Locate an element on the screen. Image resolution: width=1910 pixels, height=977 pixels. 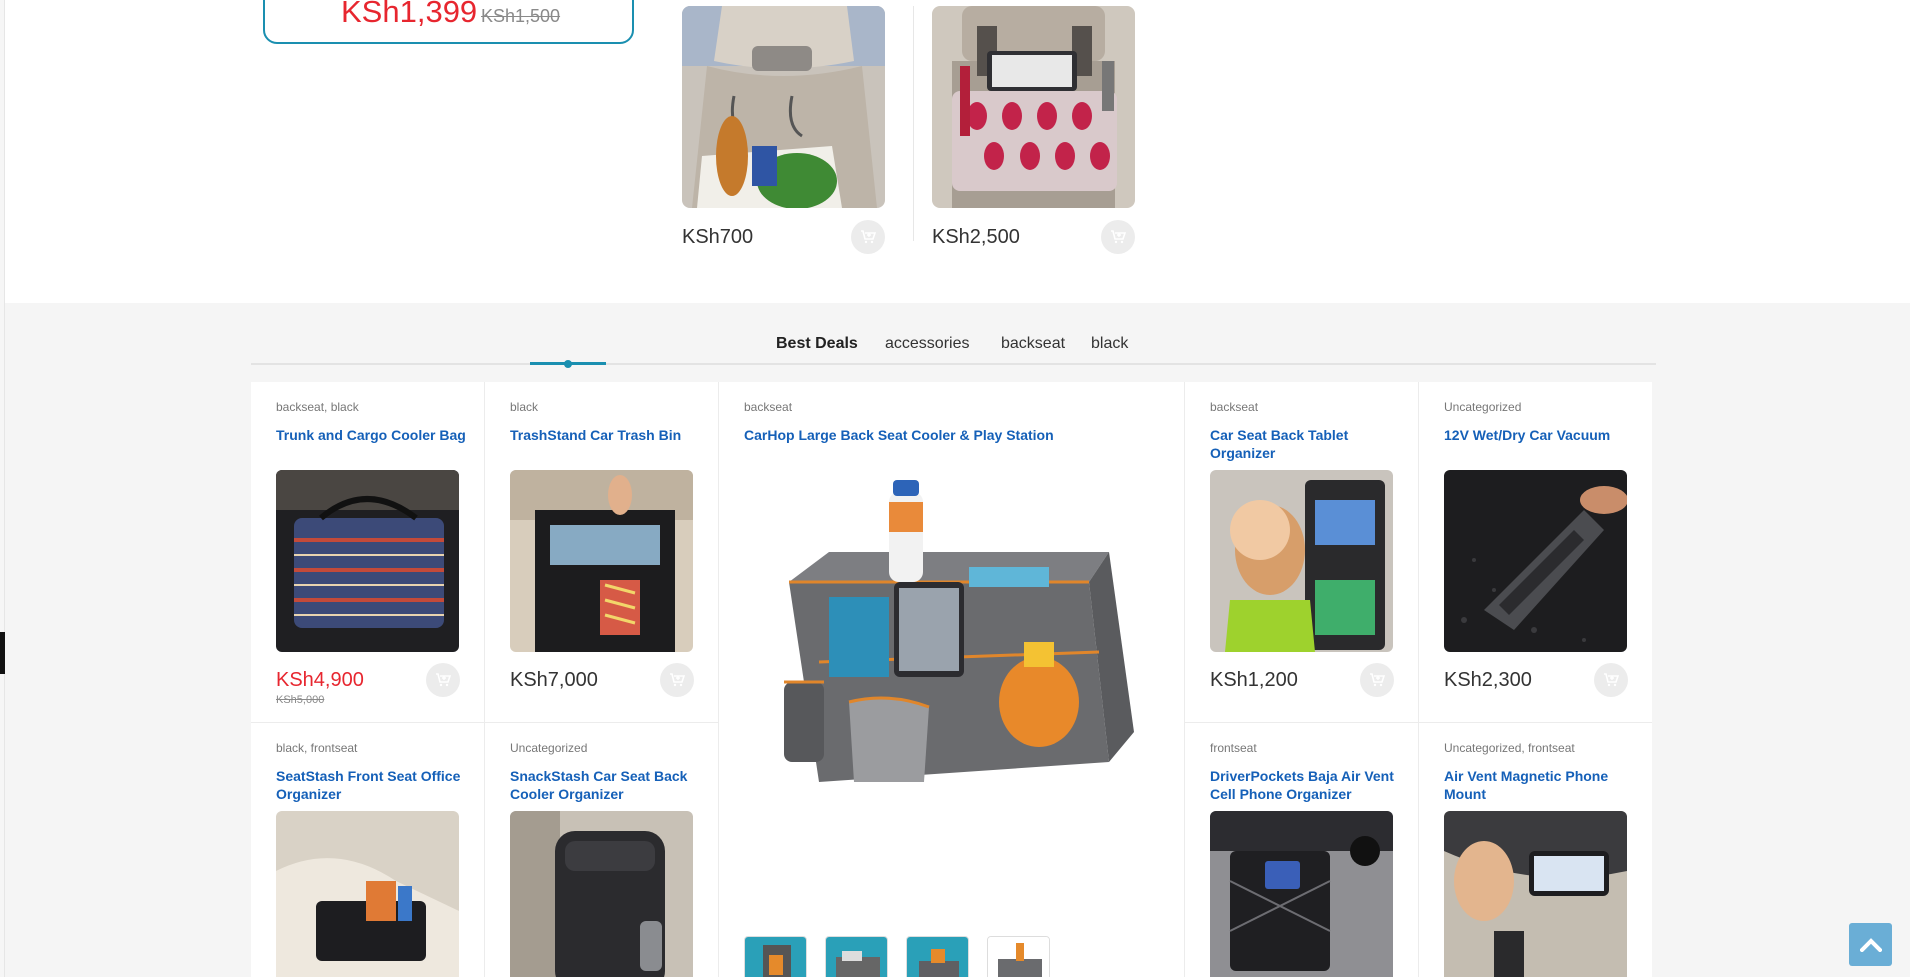
deal-sale-price: KSh1,399 is located at coordinates (409, 14).